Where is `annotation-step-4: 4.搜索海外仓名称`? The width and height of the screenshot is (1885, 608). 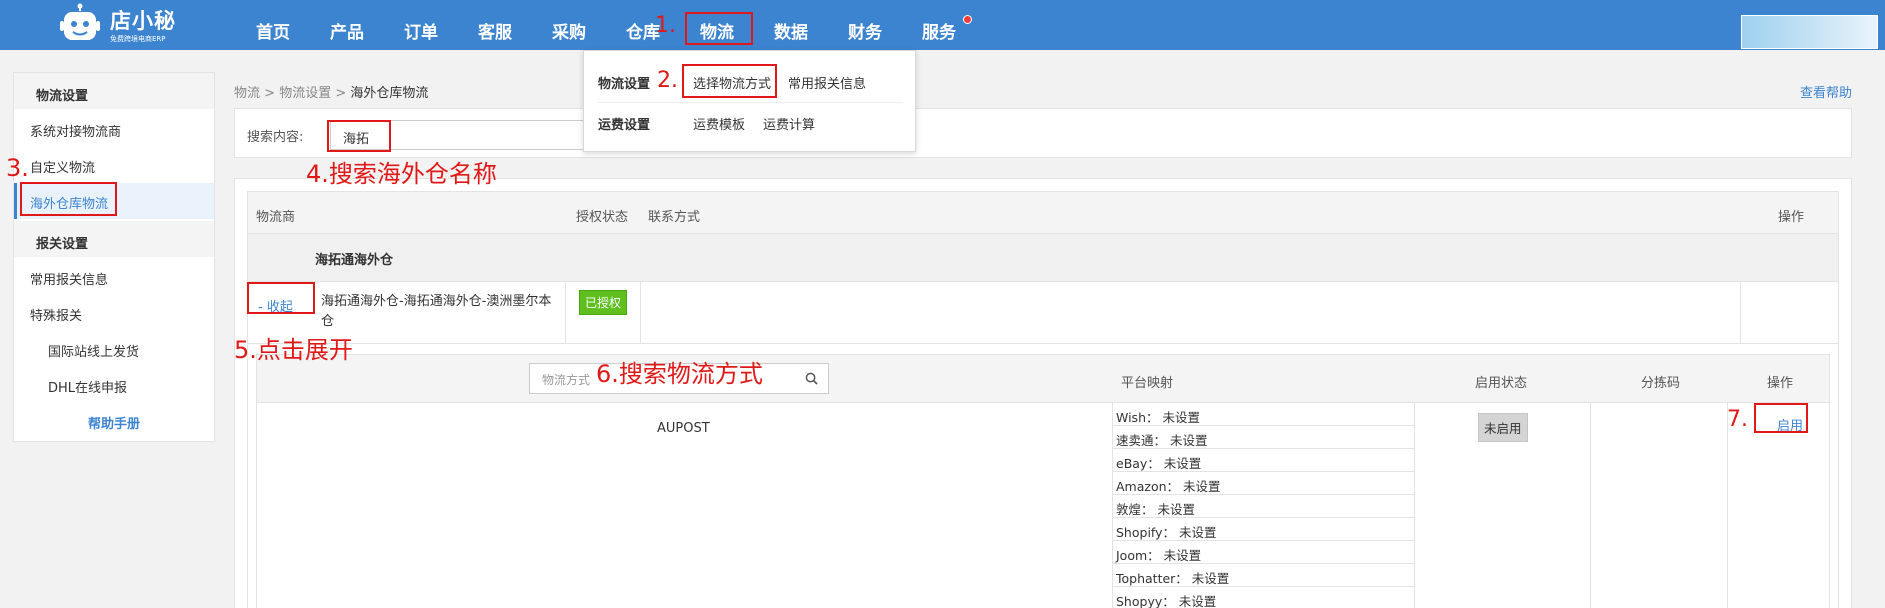
annotation-step-4: 4.搜索海外仓名称 is located at coordinates (401, 174).